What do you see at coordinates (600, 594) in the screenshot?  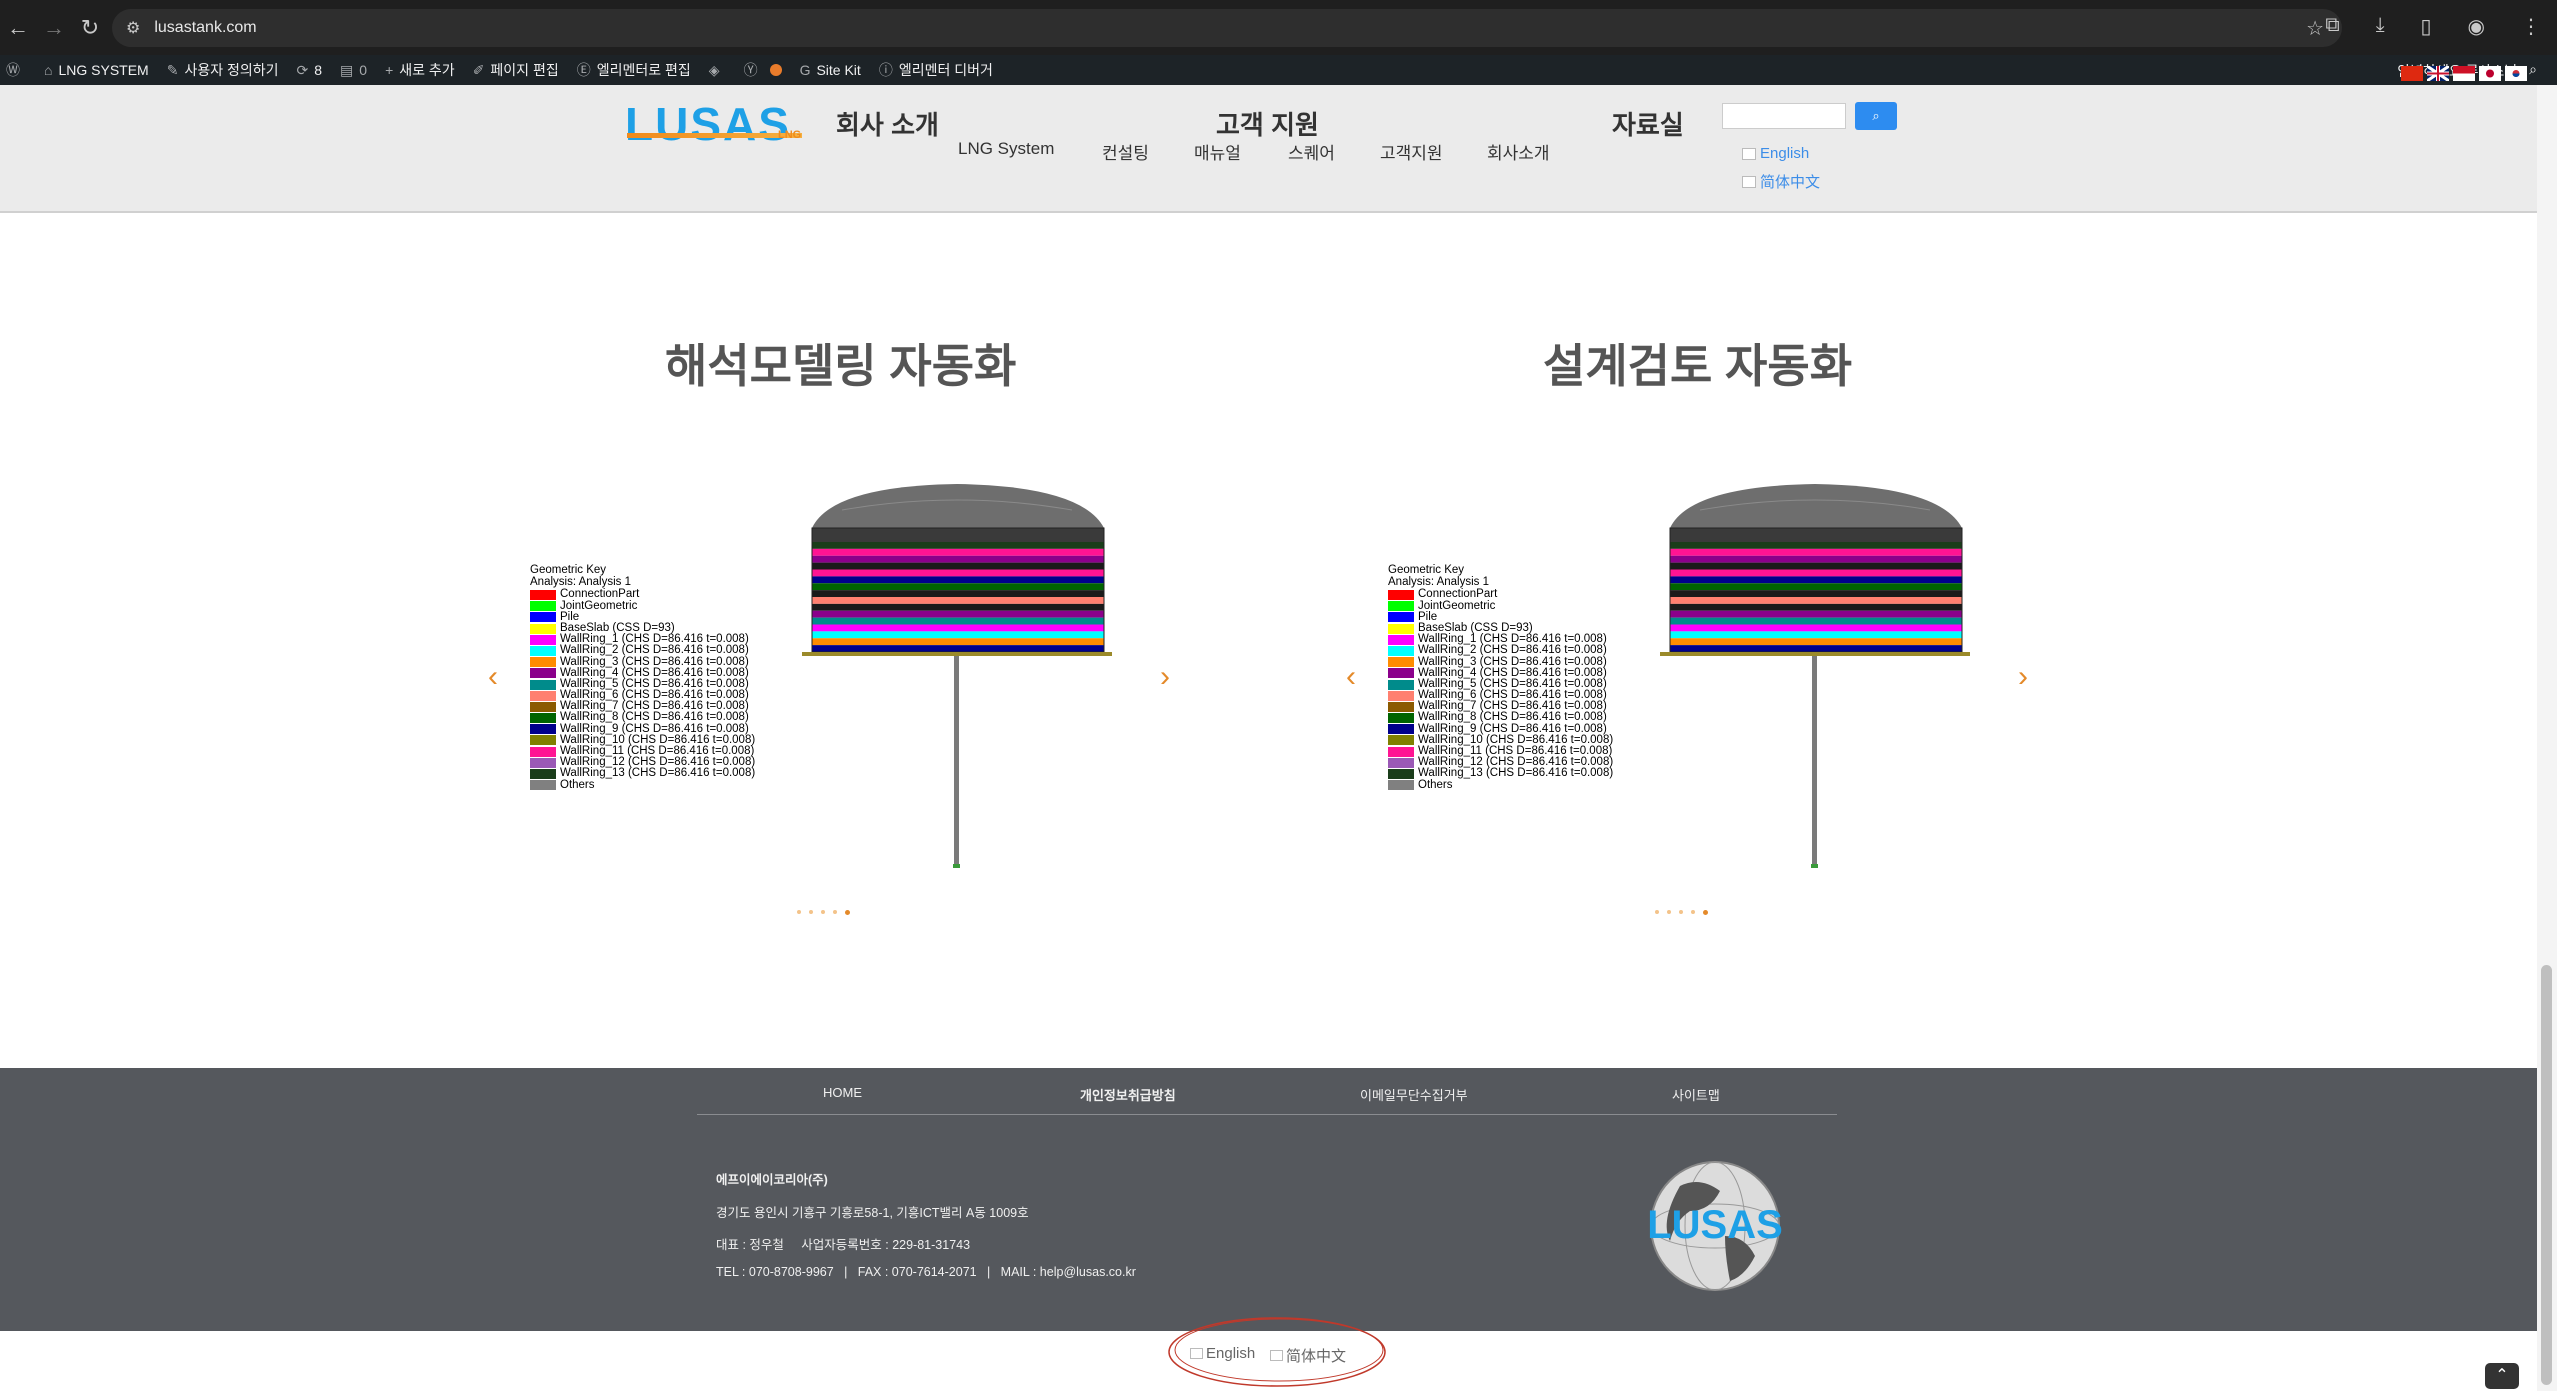 I see `legend-label: ConnectionPart` at bounding box center [600, 594].